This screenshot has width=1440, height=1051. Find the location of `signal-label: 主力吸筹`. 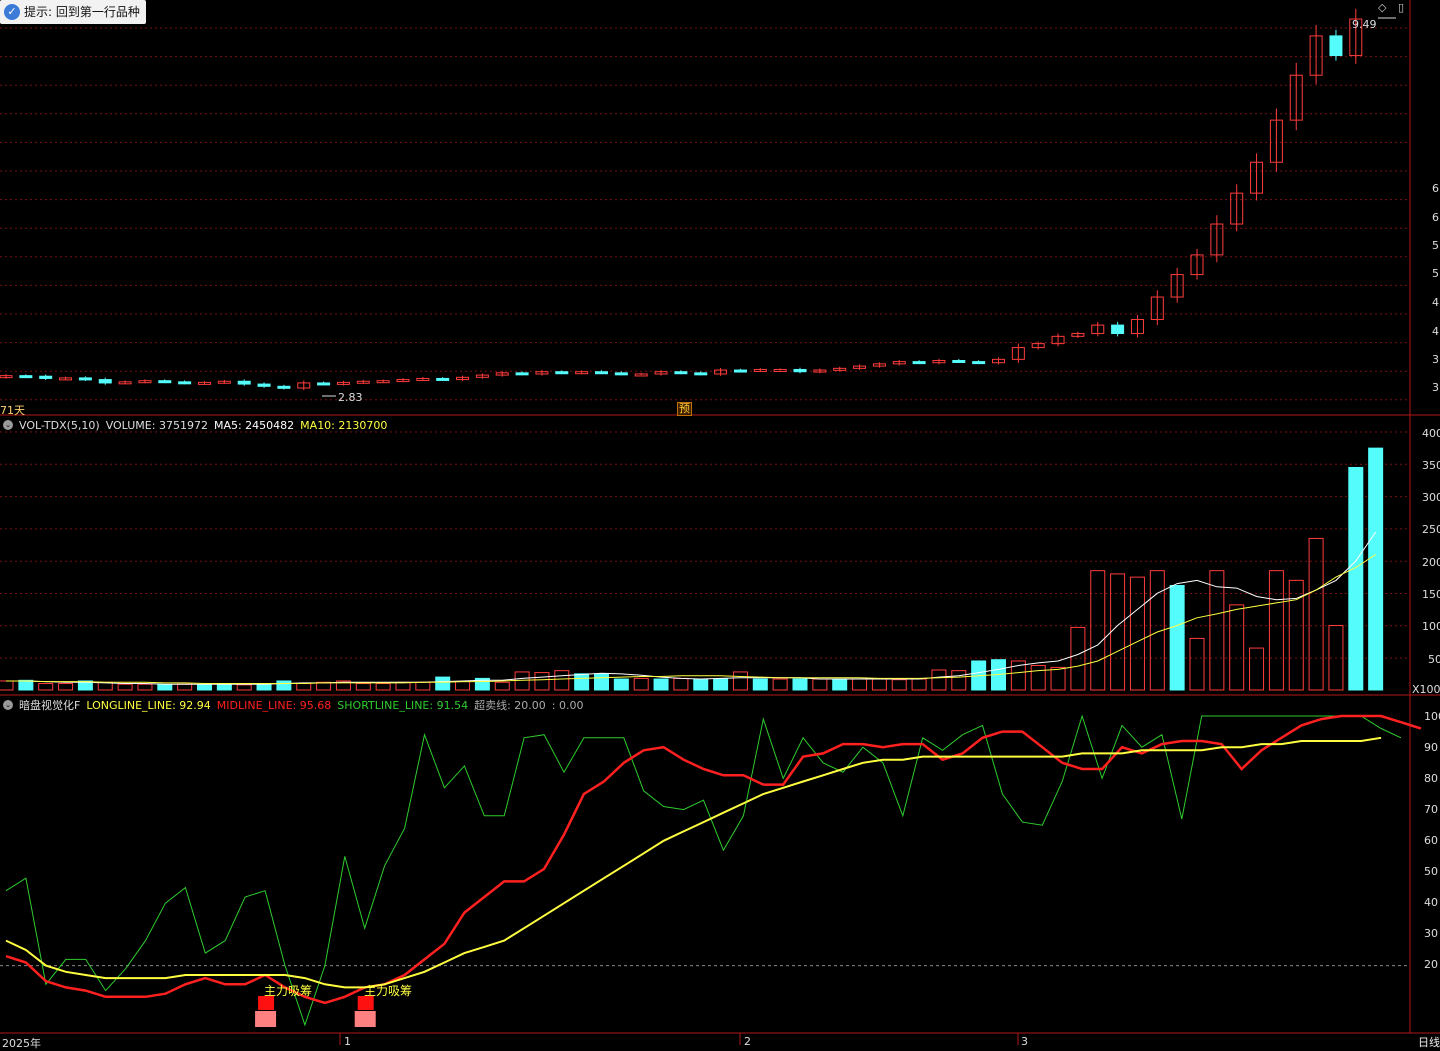

signal-label: 主力吸筹 is located at coordinates (288, 991).